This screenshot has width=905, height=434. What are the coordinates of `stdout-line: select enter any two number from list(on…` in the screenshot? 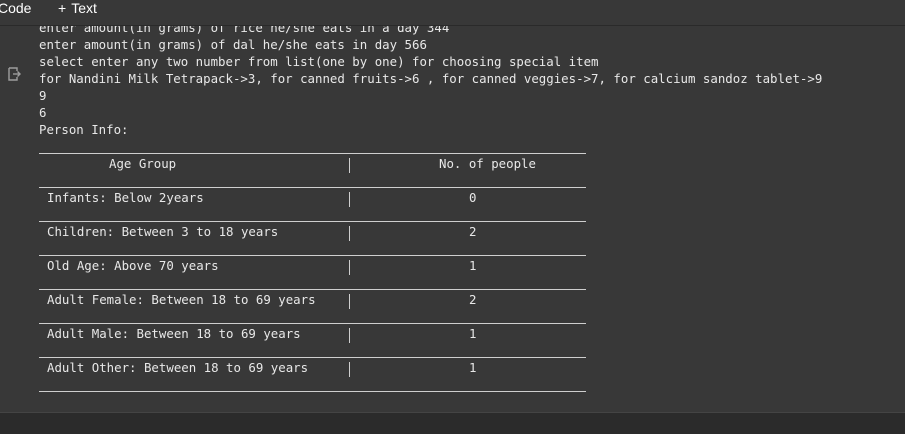 It's located at (319, 61).